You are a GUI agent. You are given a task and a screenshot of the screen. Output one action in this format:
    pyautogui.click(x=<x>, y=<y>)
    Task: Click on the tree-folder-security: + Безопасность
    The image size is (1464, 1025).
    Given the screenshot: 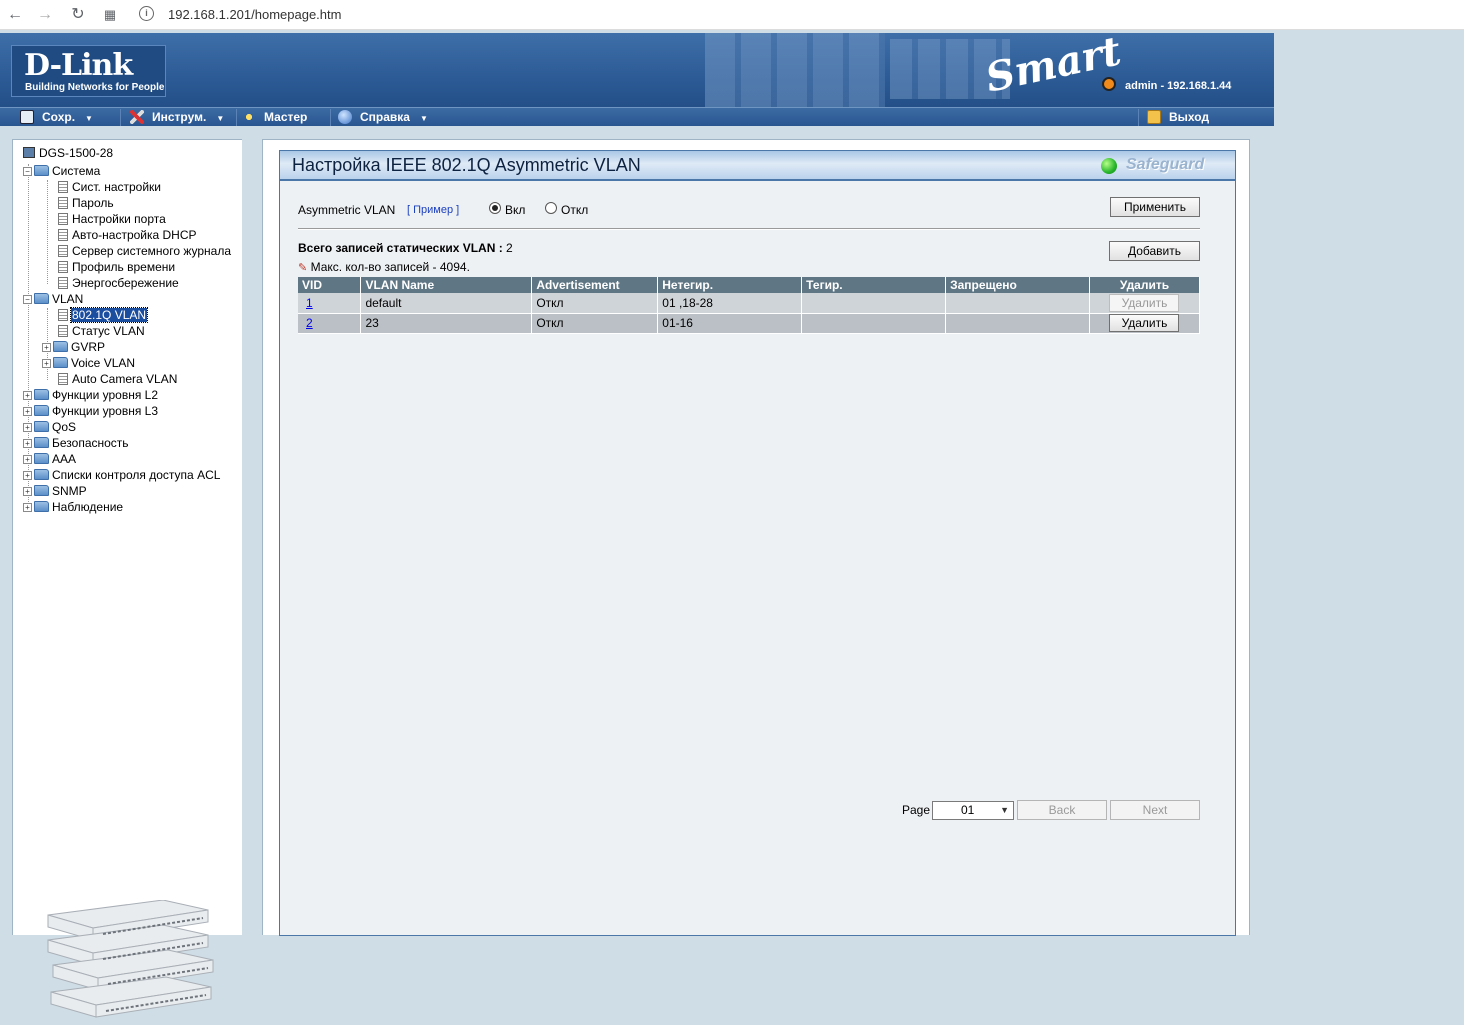 What is the action you would take?
    pyautogui.click(x=76, y=443)
    